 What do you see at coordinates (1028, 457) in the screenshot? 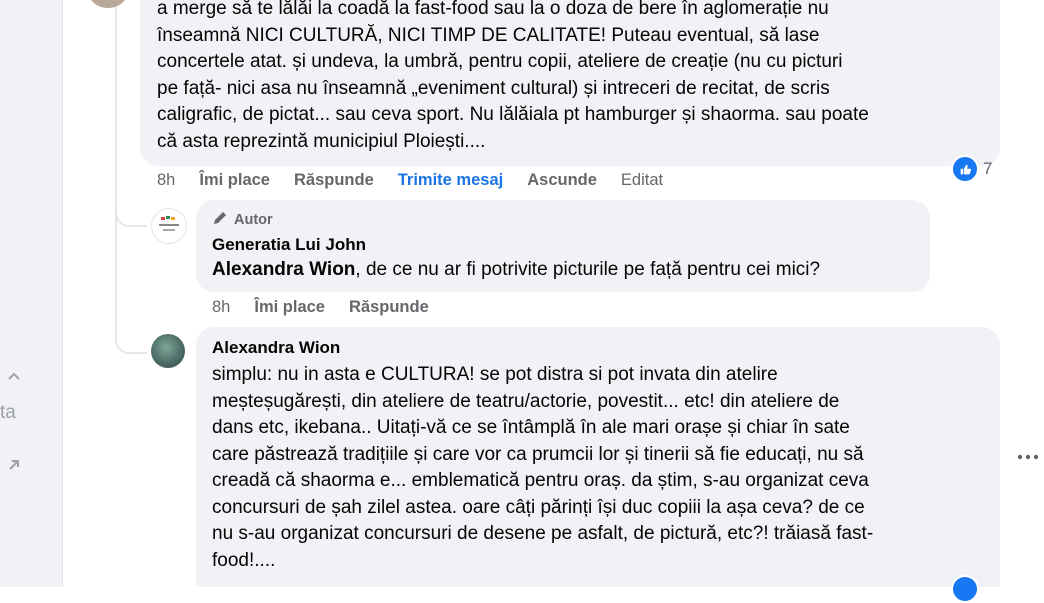
I see `more-options-icon` at bounding box center [1028, 457].